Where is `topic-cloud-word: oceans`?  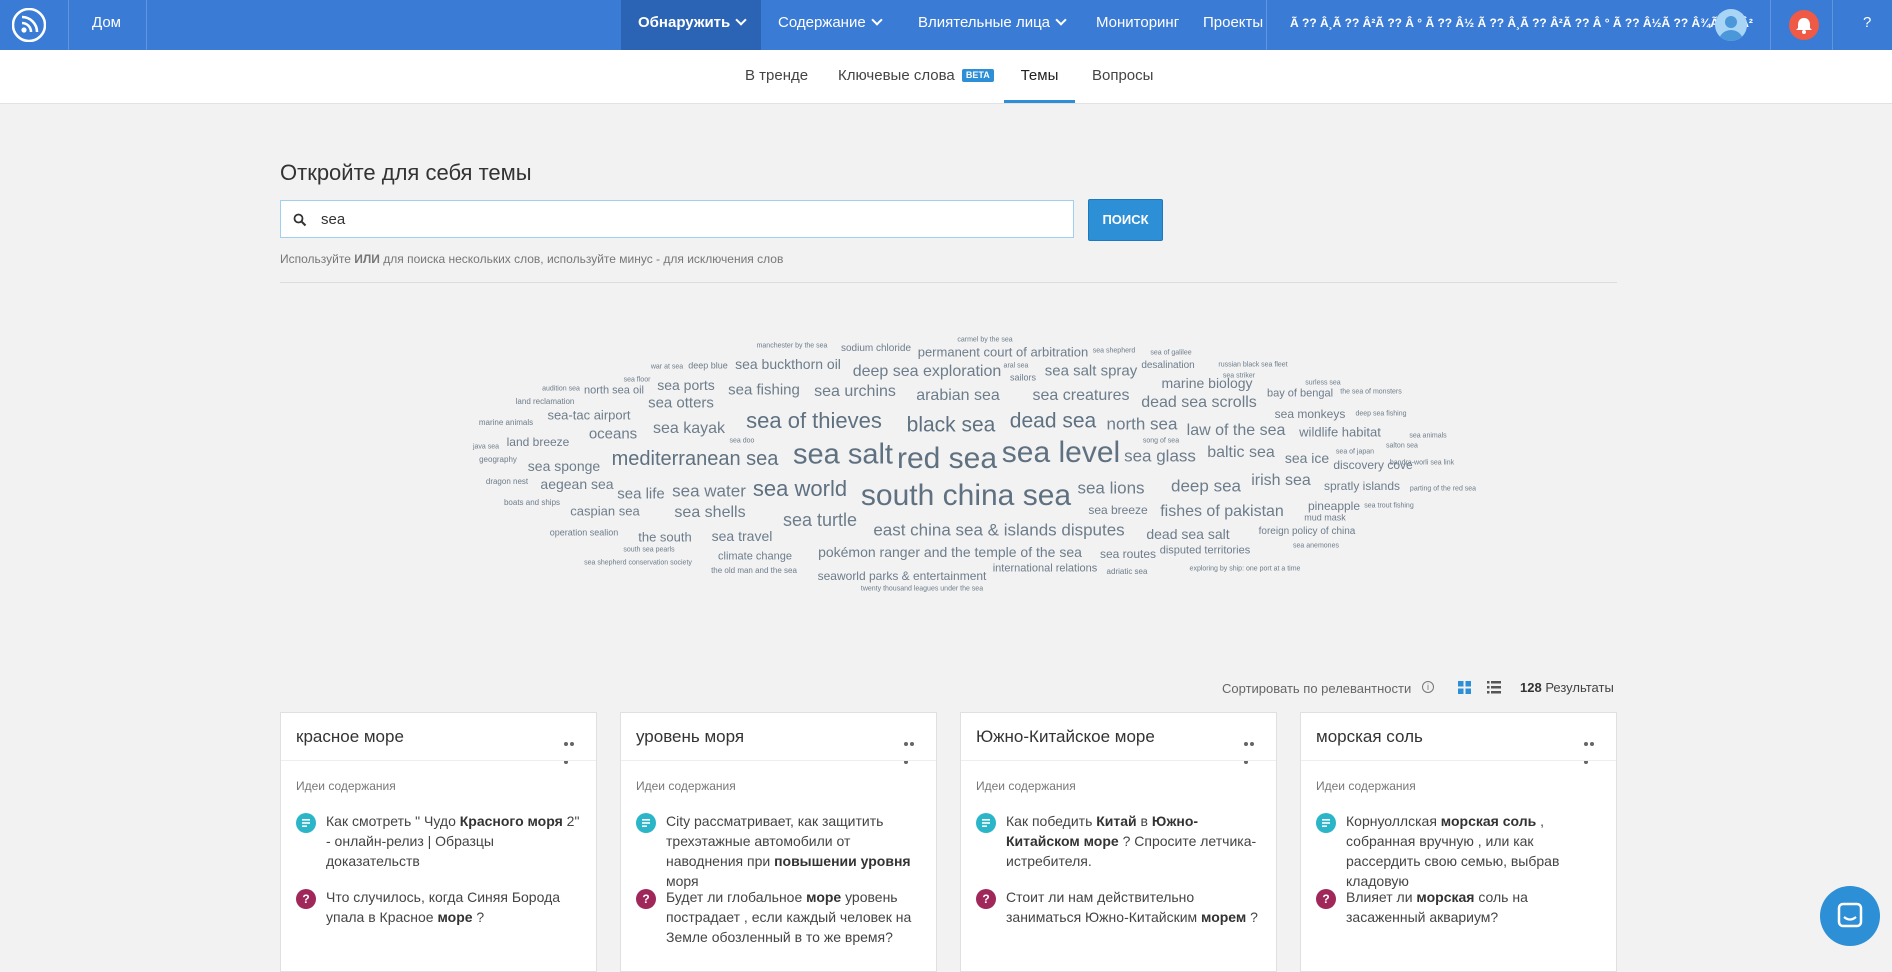
topic-cloud-word: oceans is located at coordinates (613, 434).